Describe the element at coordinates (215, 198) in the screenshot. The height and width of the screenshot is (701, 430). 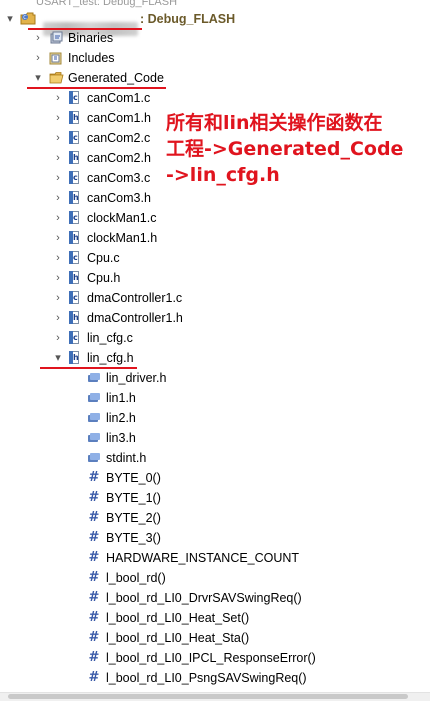
I see `file-row: › h canCom3.h` at that location.